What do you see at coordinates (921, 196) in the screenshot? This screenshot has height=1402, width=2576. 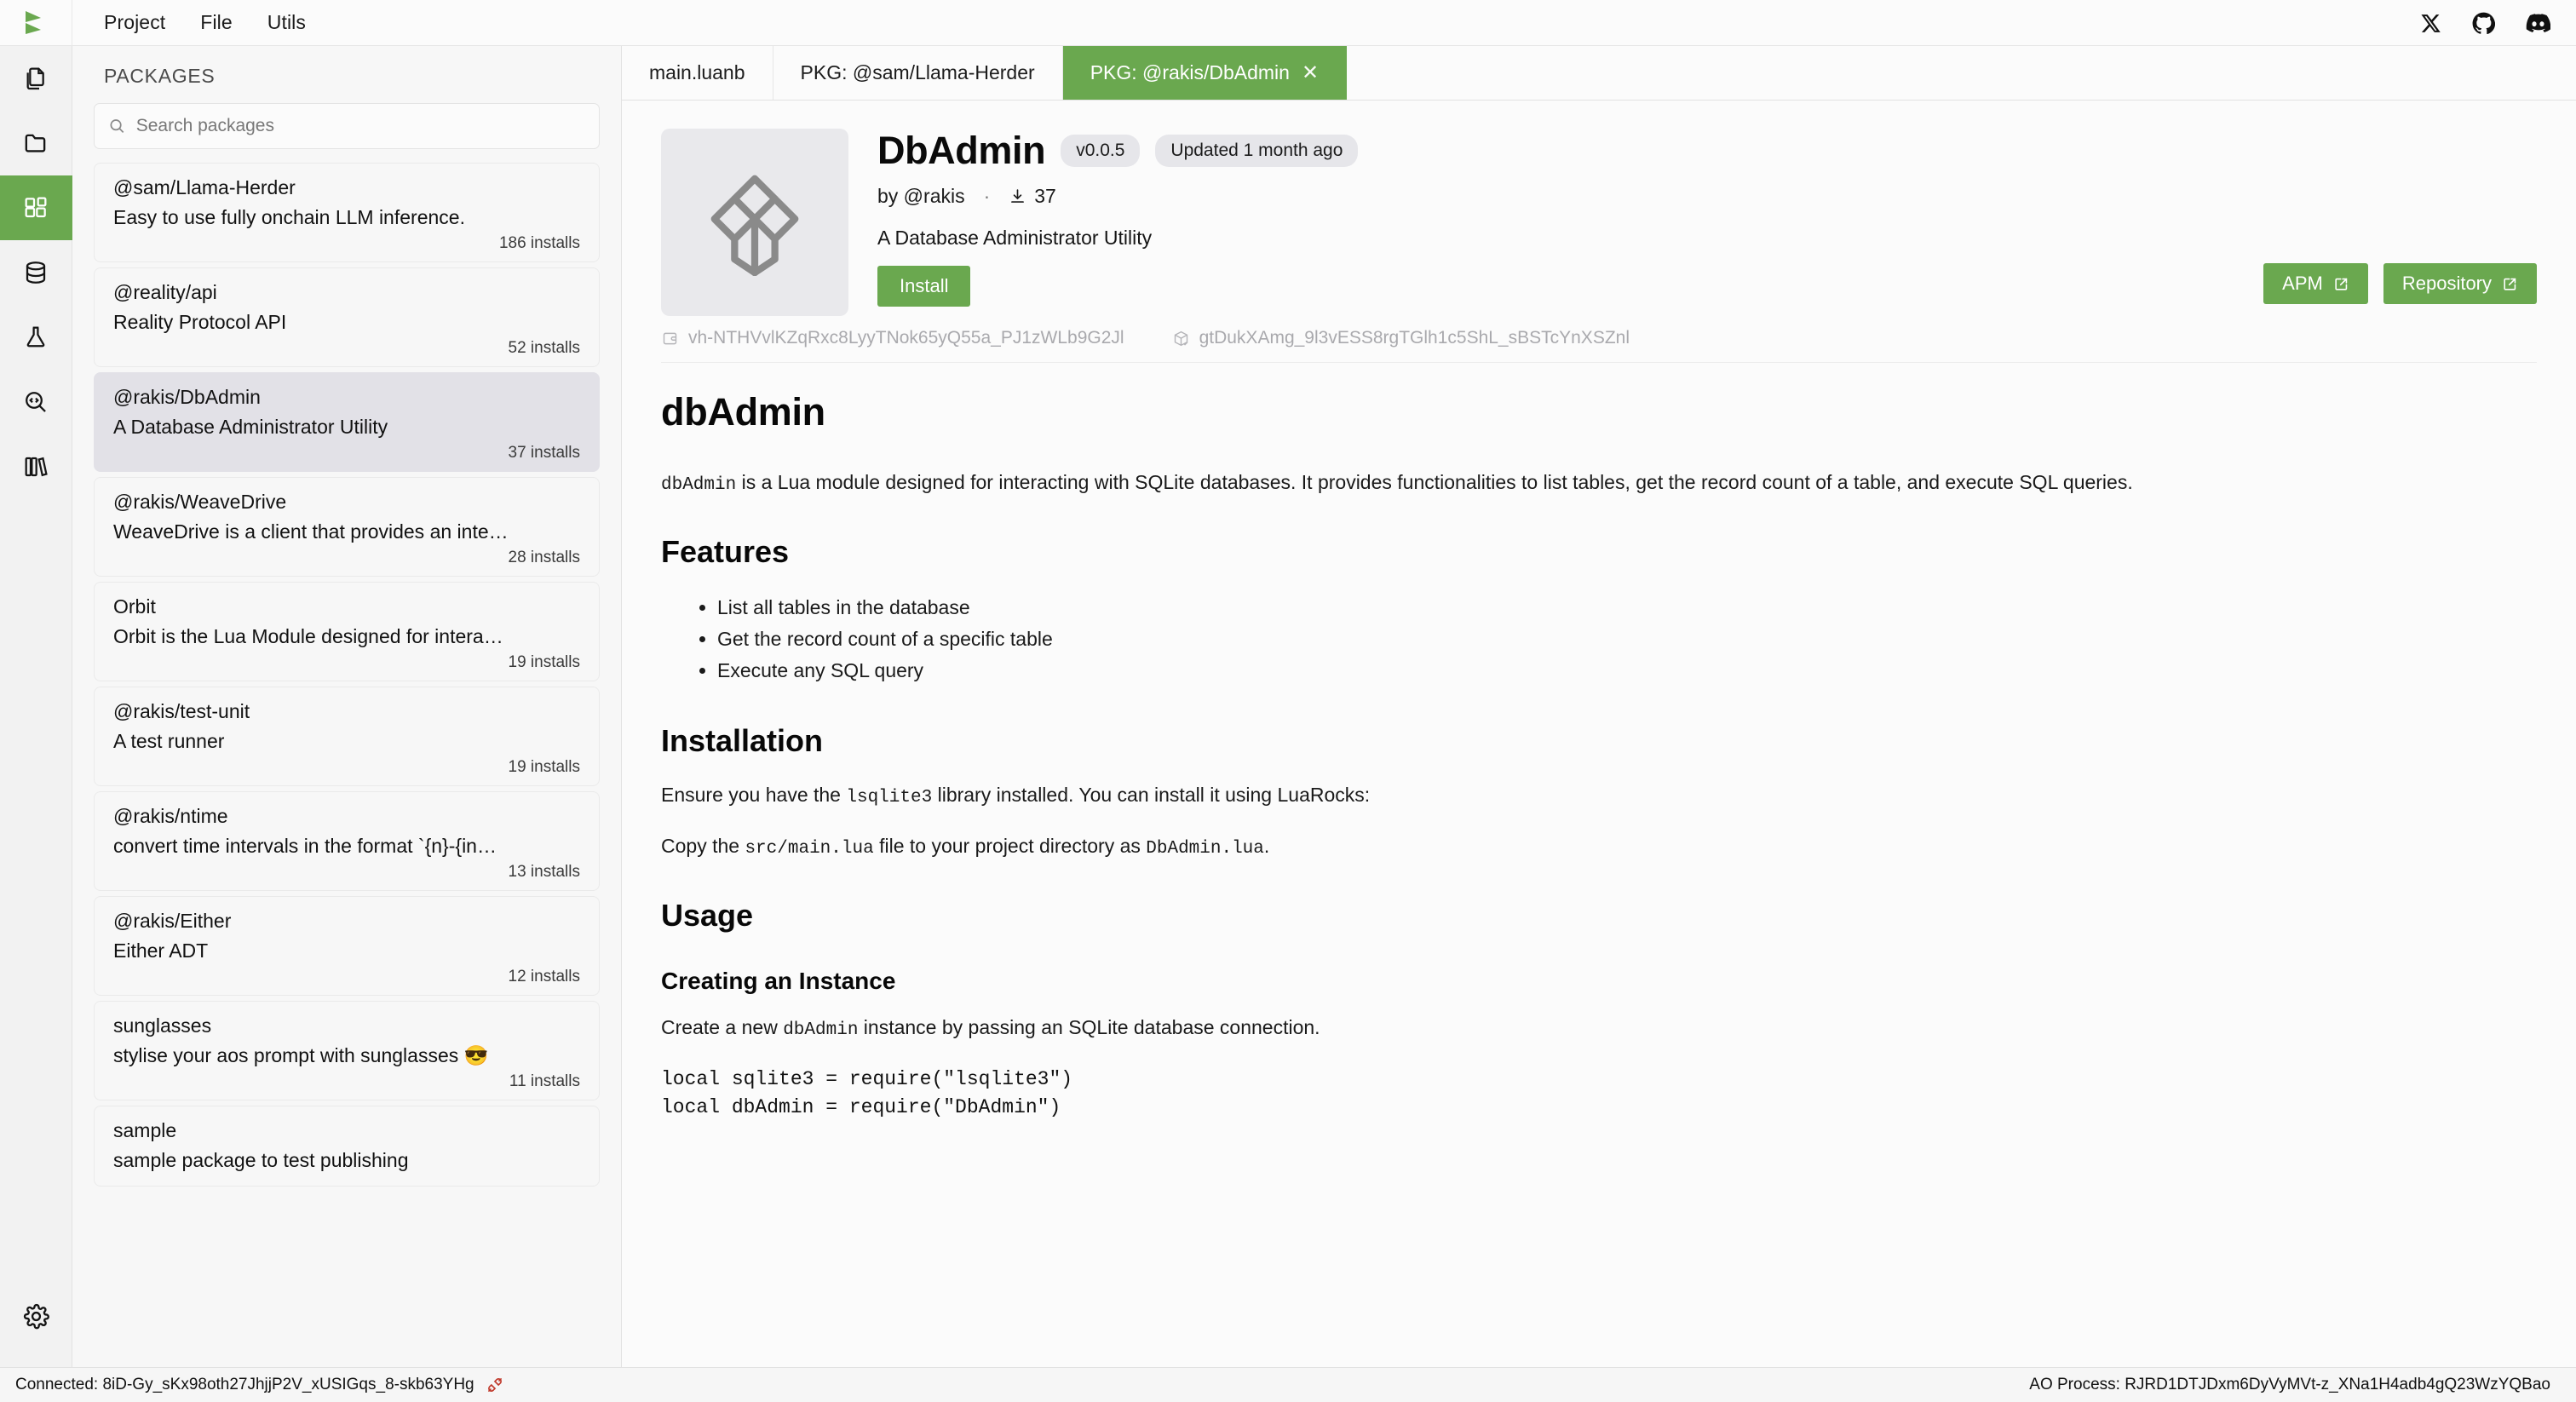 I see `package-author: by @rakis` at bounding box center [921, 196].